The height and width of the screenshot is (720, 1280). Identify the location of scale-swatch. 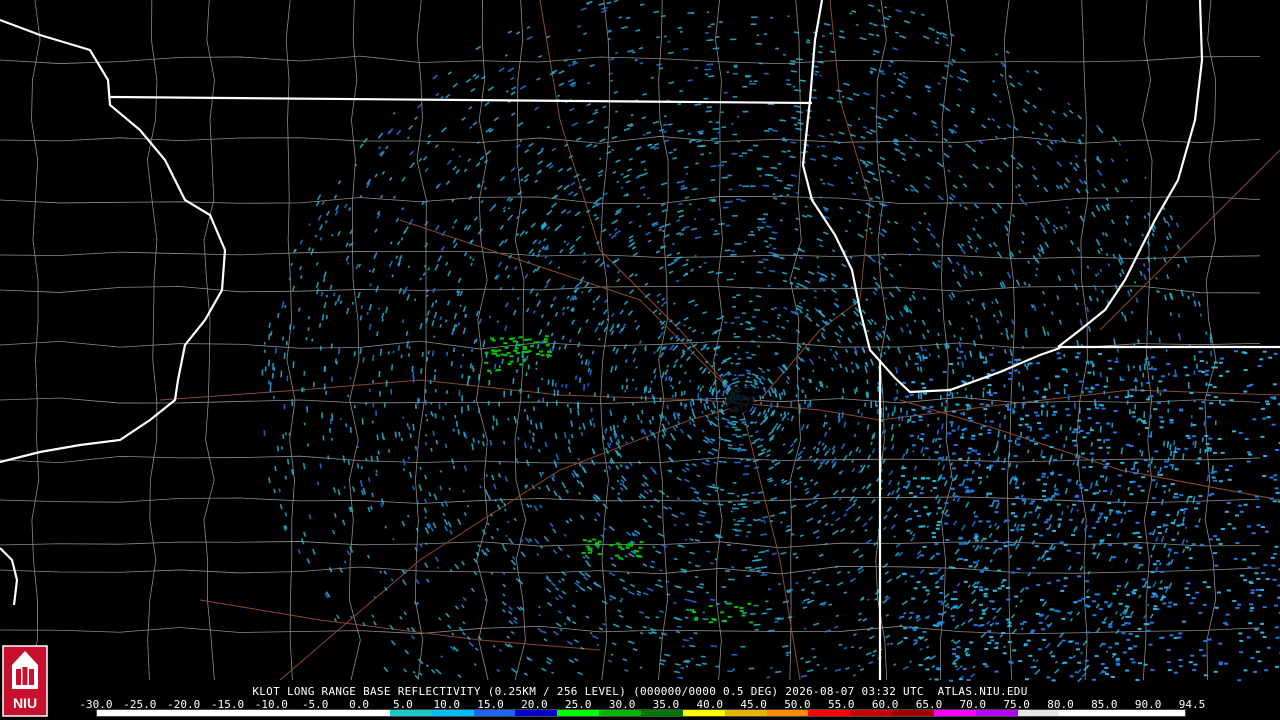
(536, 713).